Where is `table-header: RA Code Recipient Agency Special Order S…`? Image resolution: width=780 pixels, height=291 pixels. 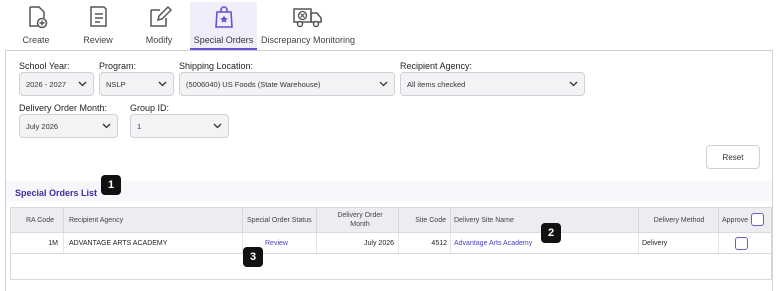 table-header: RA Code Recipient Agency Special Order S… is located at coordinates (391, 220).